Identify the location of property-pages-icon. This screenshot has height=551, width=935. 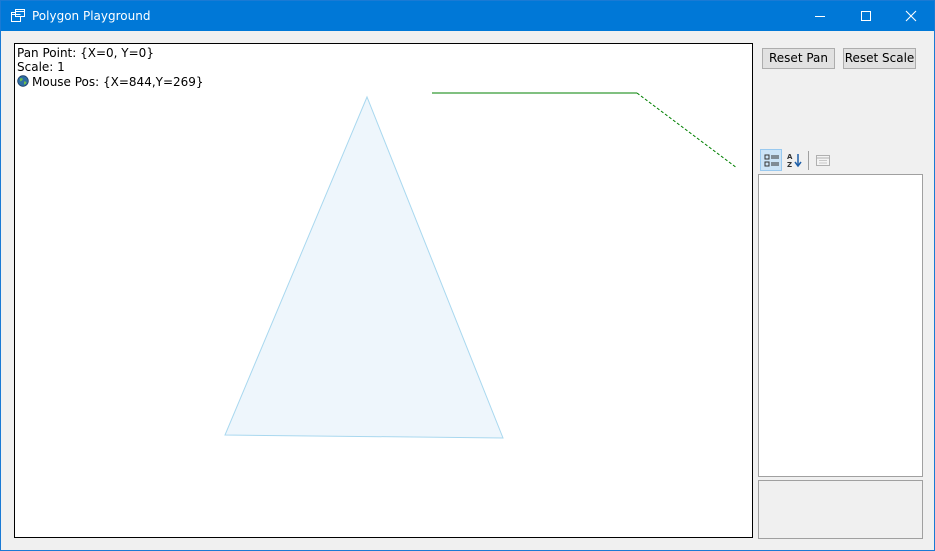
(823, 160).